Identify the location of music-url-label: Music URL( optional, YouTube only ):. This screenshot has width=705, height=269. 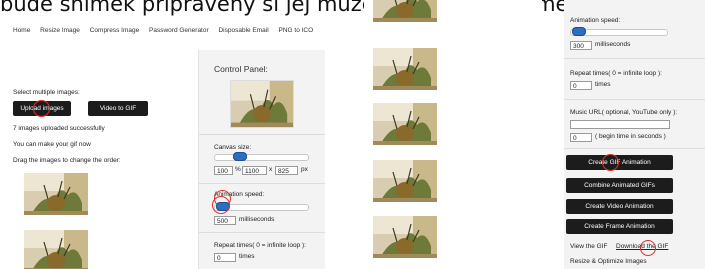
(624, 112).